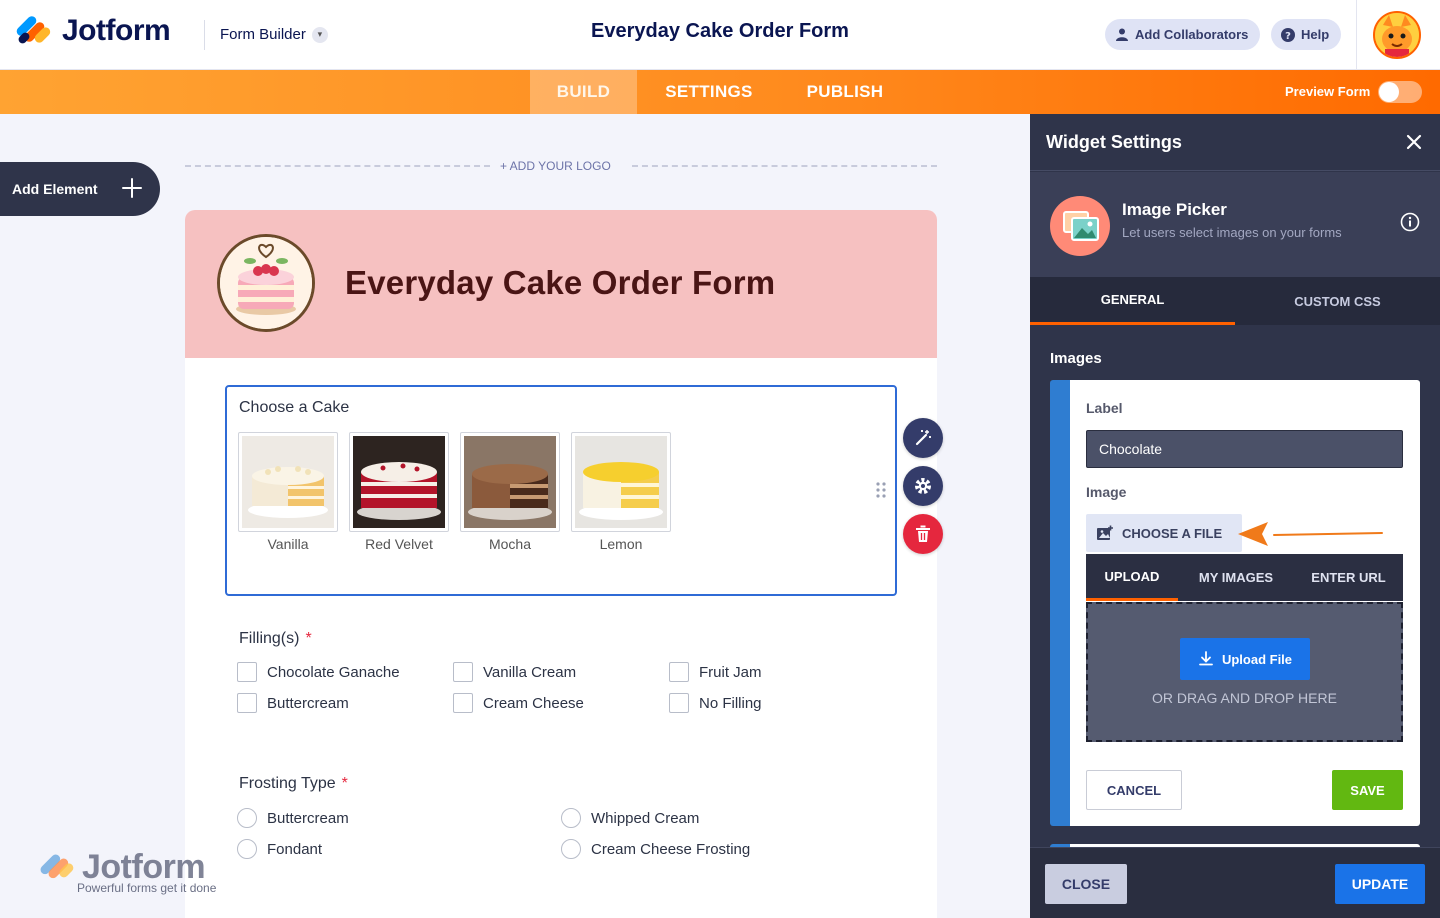  I want to click on trash-icon, so click(923, 533).